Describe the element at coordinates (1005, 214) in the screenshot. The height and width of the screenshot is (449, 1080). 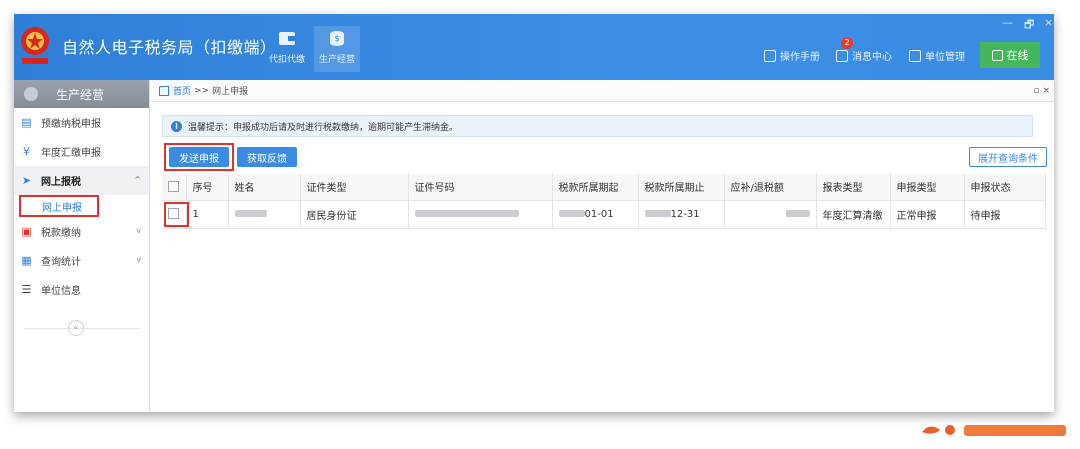
I see `cell-status: 待申报` at that location.